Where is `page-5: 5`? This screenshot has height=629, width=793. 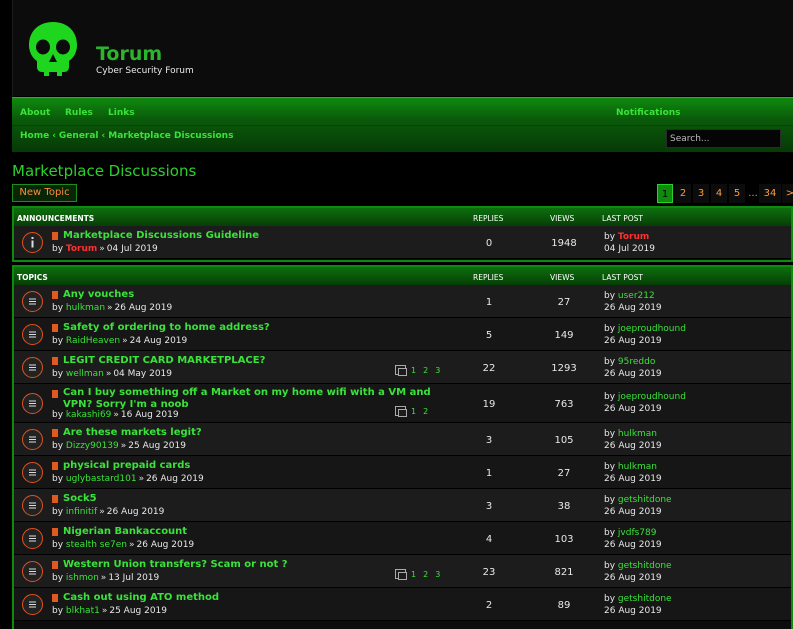 page-5: 5 is located at coordinates (737, 193).